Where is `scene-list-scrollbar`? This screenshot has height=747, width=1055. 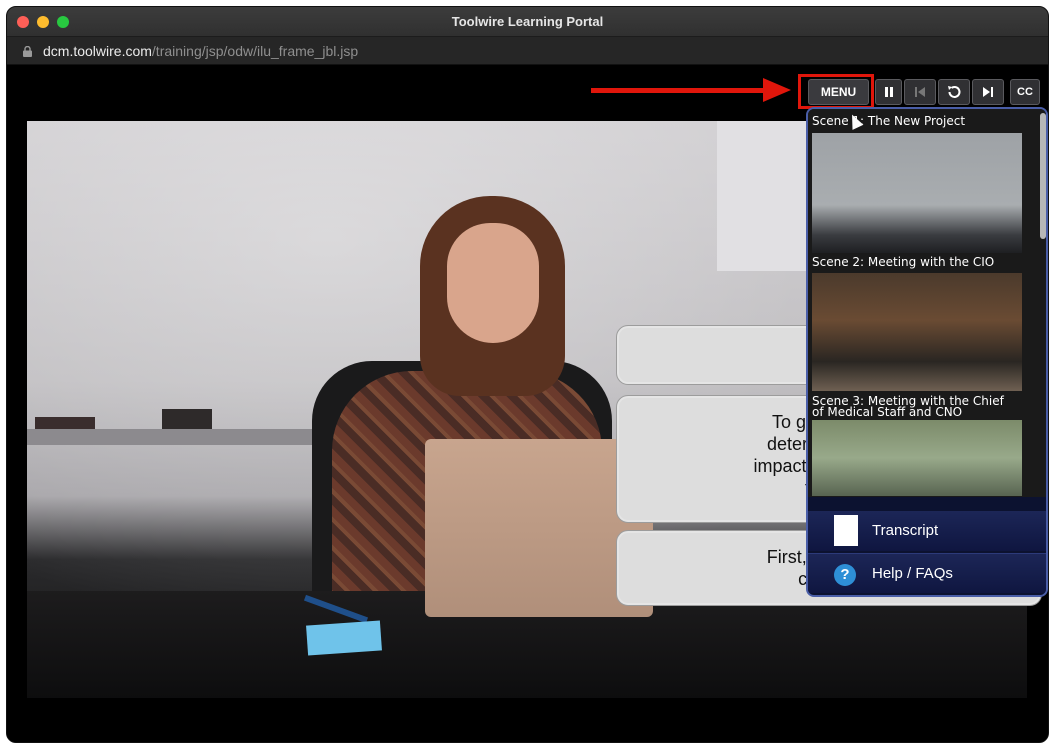
scene-list-scrollbar is located at coordinates (1043, 176).